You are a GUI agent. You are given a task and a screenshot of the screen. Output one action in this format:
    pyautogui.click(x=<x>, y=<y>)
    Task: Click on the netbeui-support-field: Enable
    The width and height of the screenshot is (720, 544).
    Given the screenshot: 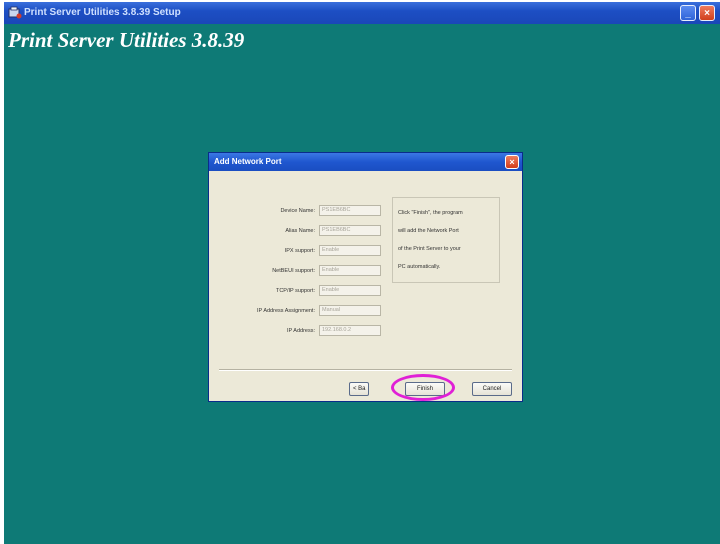 What is the action you would take?
    pyautogui.click(x=350, y=270)
    